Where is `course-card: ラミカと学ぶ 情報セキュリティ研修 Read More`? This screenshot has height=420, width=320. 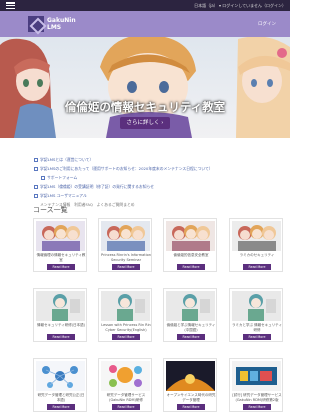
course-card: ラミカと学ぶ 情報セキュリティ研修 Read More is located at coordinates (256, 315).